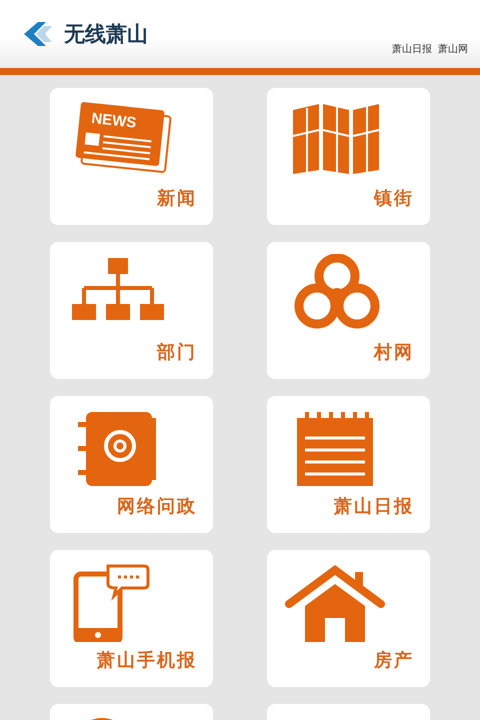 The image size is (480, 720). I want to click on menu-tile: 镇街, so click(348, 156).